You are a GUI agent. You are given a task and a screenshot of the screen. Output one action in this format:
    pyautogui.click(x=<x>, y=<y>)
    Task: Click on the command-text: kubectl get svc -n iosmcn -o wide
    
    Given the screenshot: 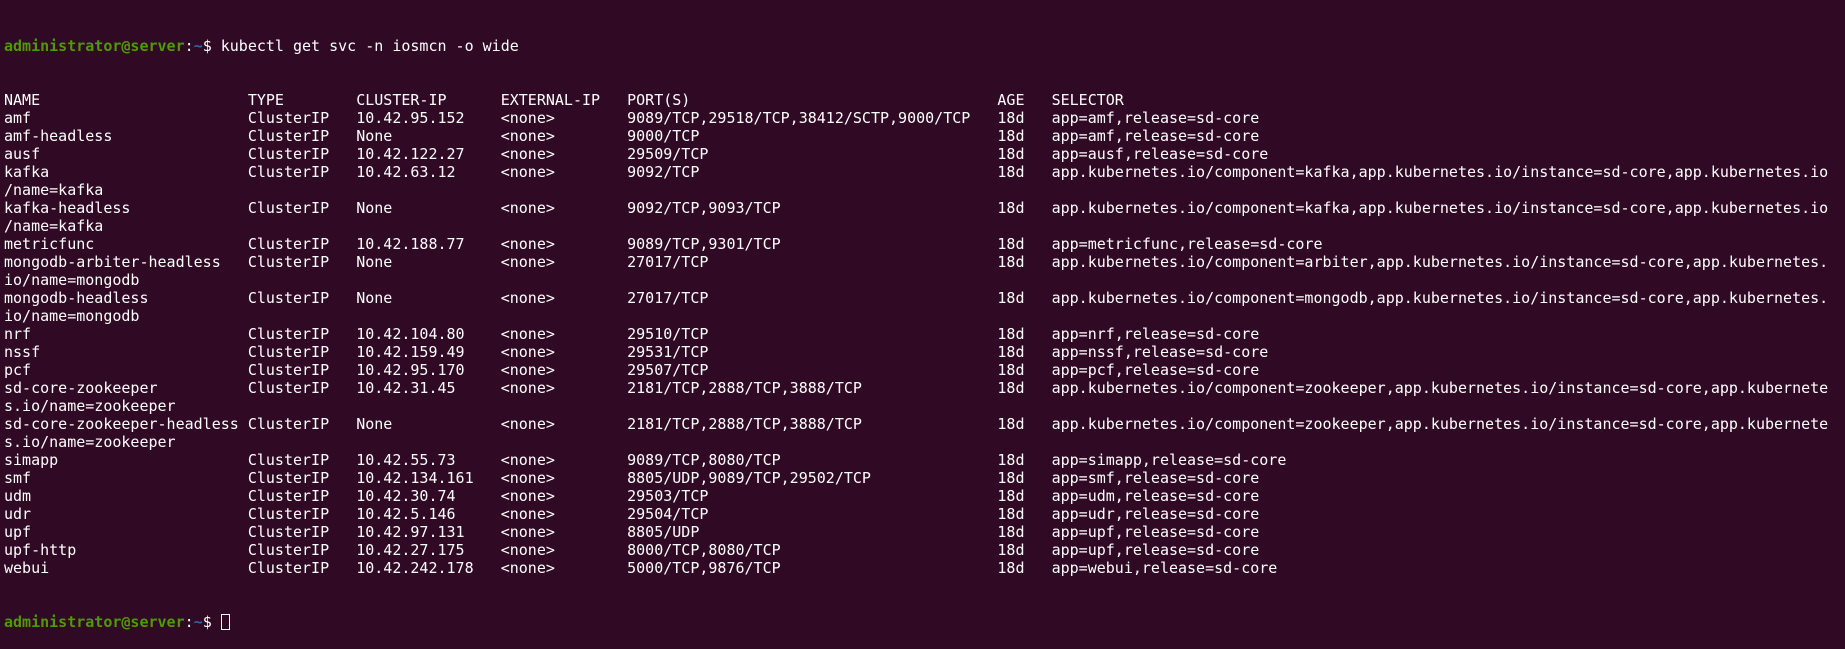 What is the action you would take?
    pyautogui.click(x=369, y=46)
    